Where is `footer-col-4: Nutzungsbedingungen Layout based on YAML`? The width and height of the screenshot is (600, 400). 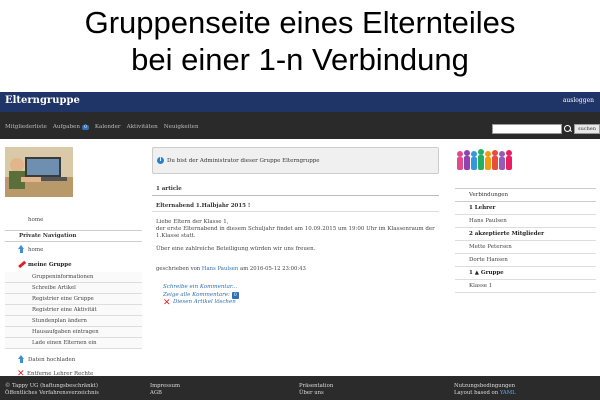
footer-col-4: Nutzungsbedingungen Layout based on YAML is located at coordinates (485, 390).